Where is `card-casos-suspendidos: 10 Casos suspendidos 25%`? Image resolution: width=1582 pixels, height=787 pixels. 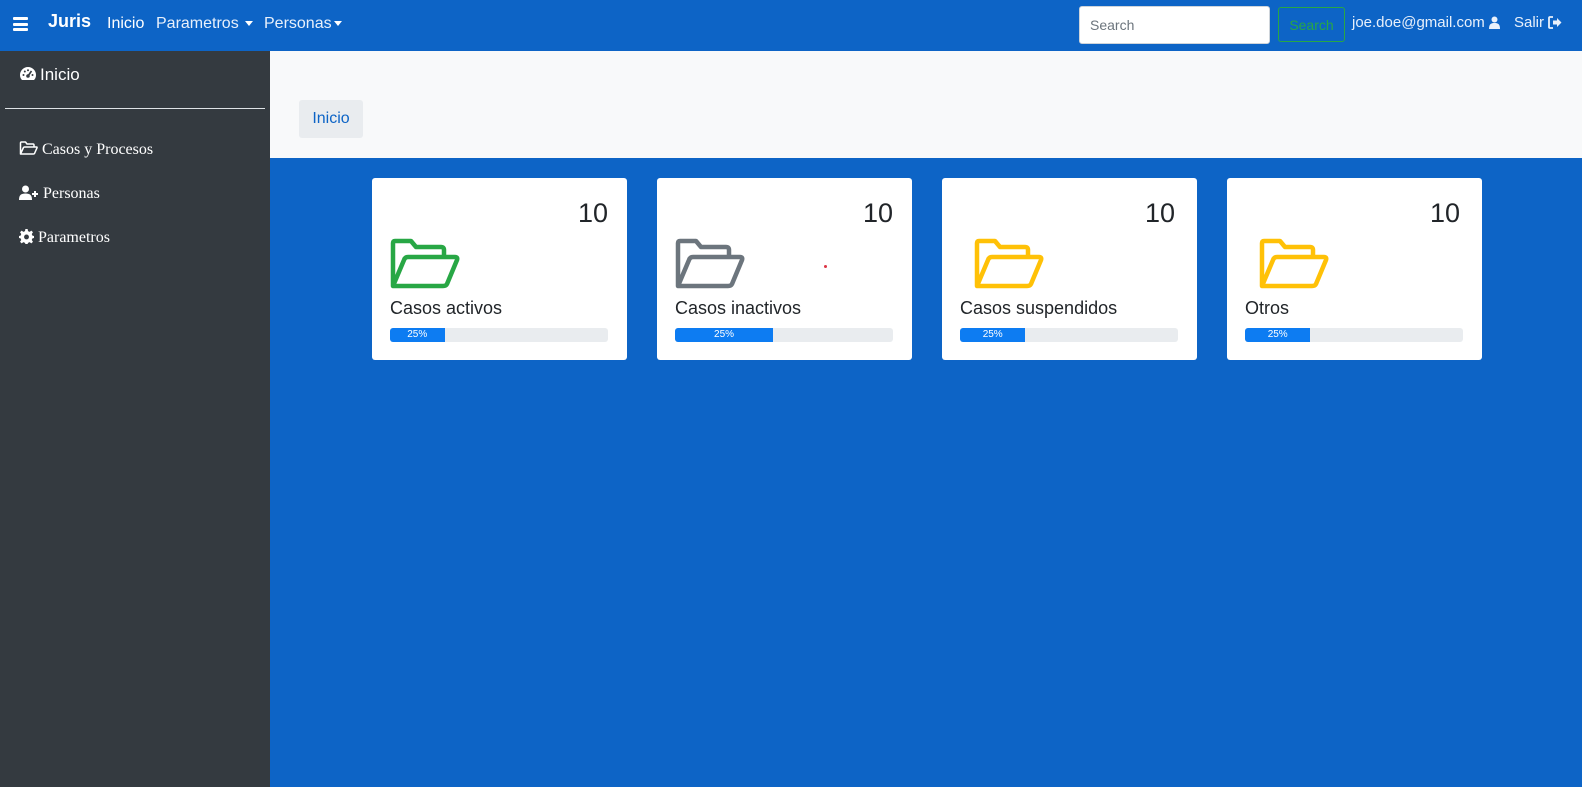 card-casos-suspendidos: 10 Casos suspendidos 25% is located at coordinates (1069, 269).